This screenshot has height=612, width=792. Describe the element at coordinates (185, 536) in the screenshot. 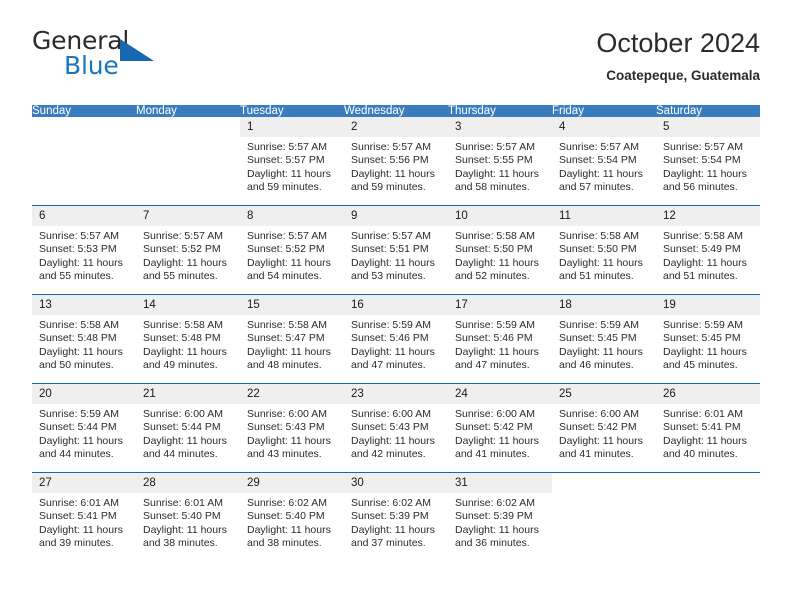

I see `daylight-duration: Daylight: 11 hours and 38 minutes.` at that location.